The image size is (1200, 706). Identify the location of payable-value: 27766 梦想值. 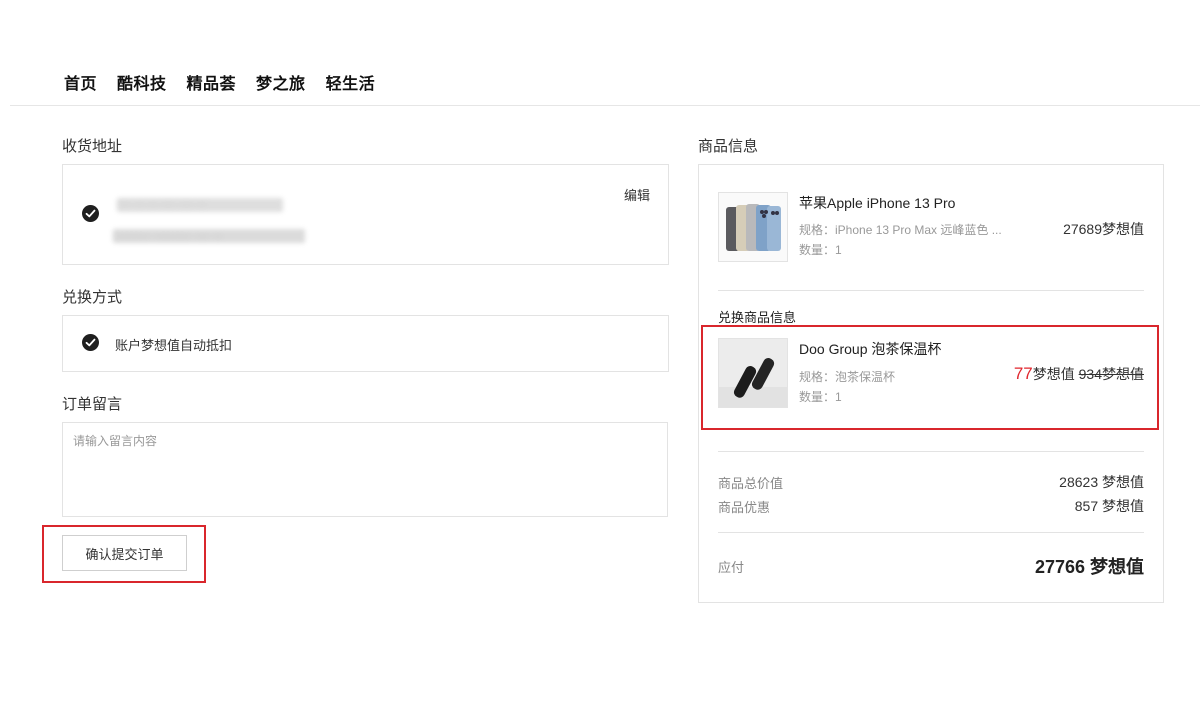
(1089, 567).